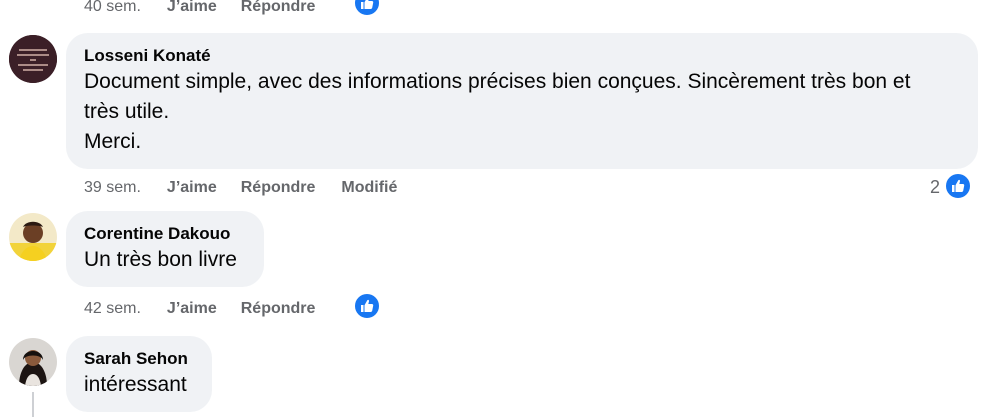 The width and height of the screenshot is (994, 417). I want to click on comment-bubble: Sarah Sehon intéressant, so click(139, 374).